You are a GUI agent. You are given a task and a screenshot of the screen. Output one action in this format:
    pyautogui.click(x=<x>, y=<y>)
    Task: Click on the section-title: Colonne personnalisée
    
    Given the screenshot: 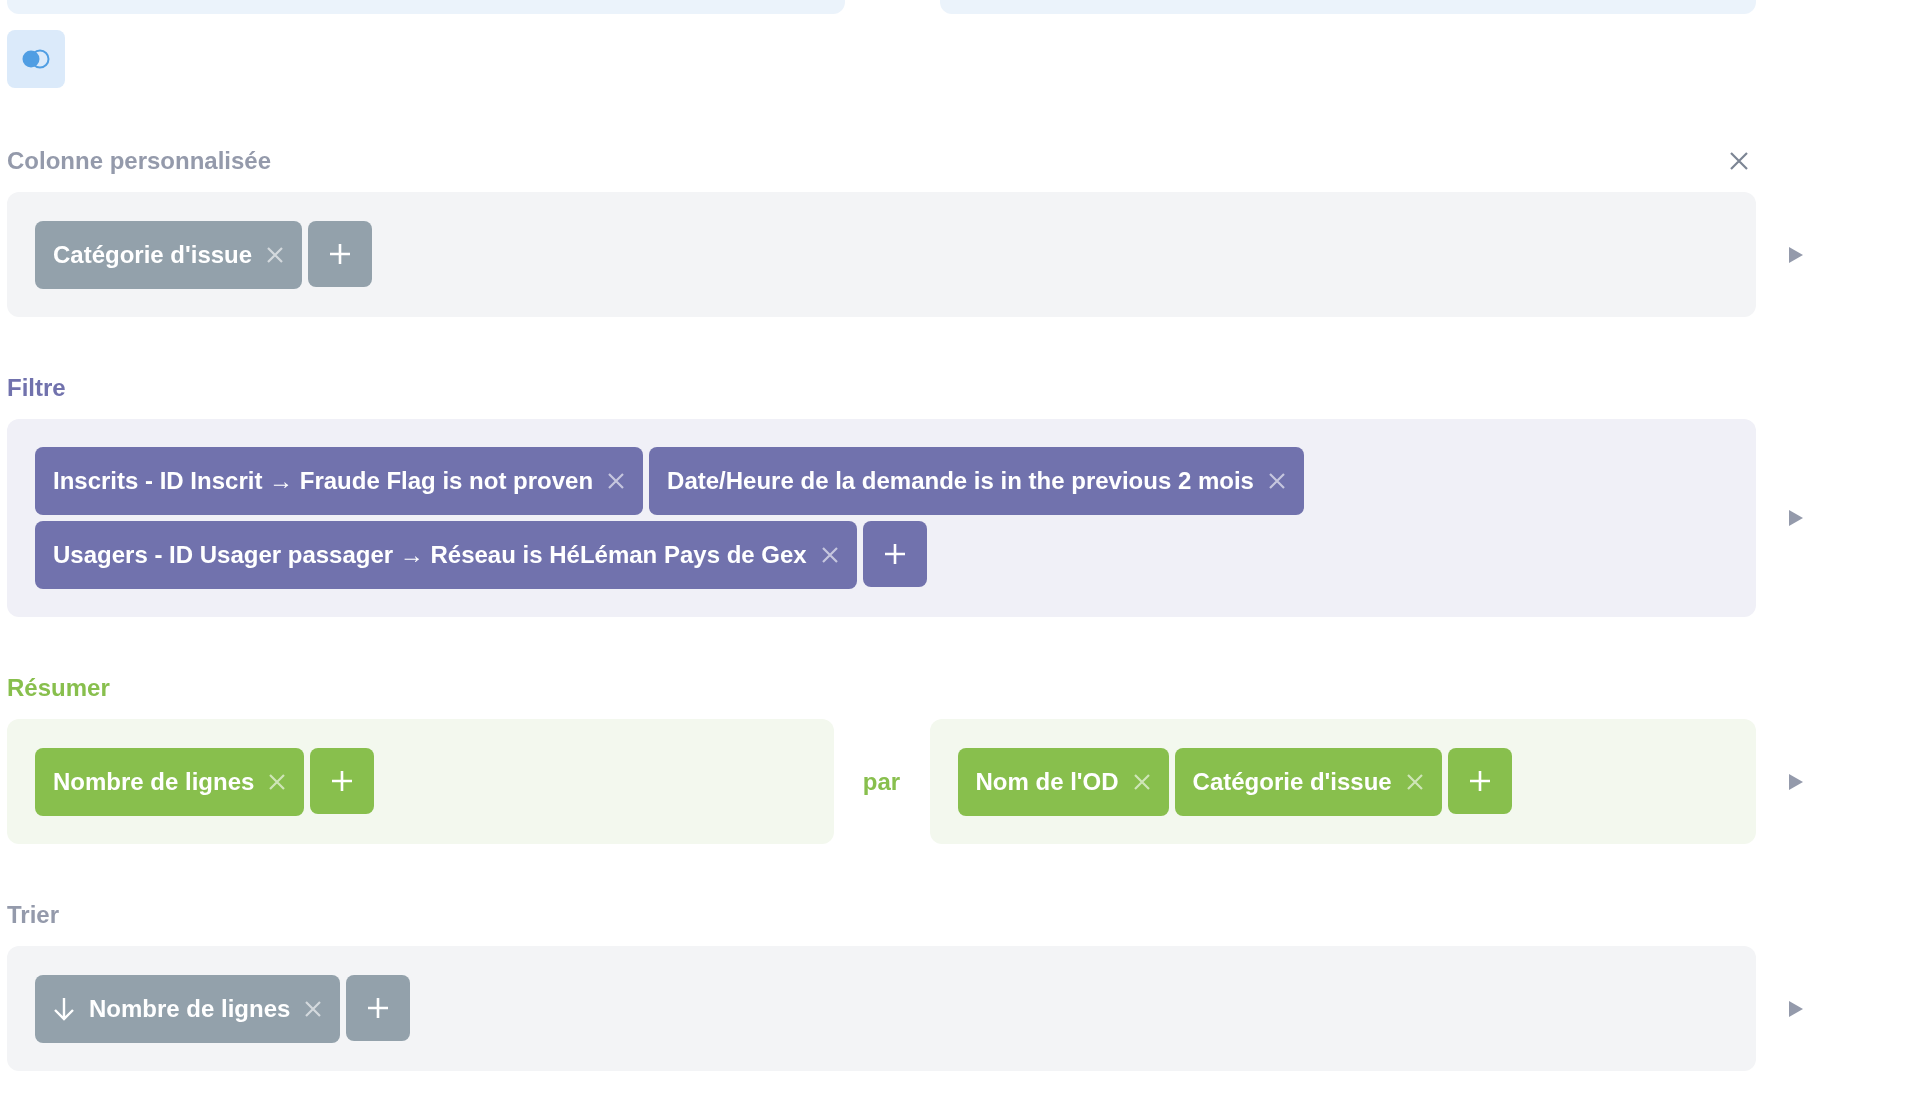 What is the action you would take?
    pyautogui.click(x=139, y=161)
    